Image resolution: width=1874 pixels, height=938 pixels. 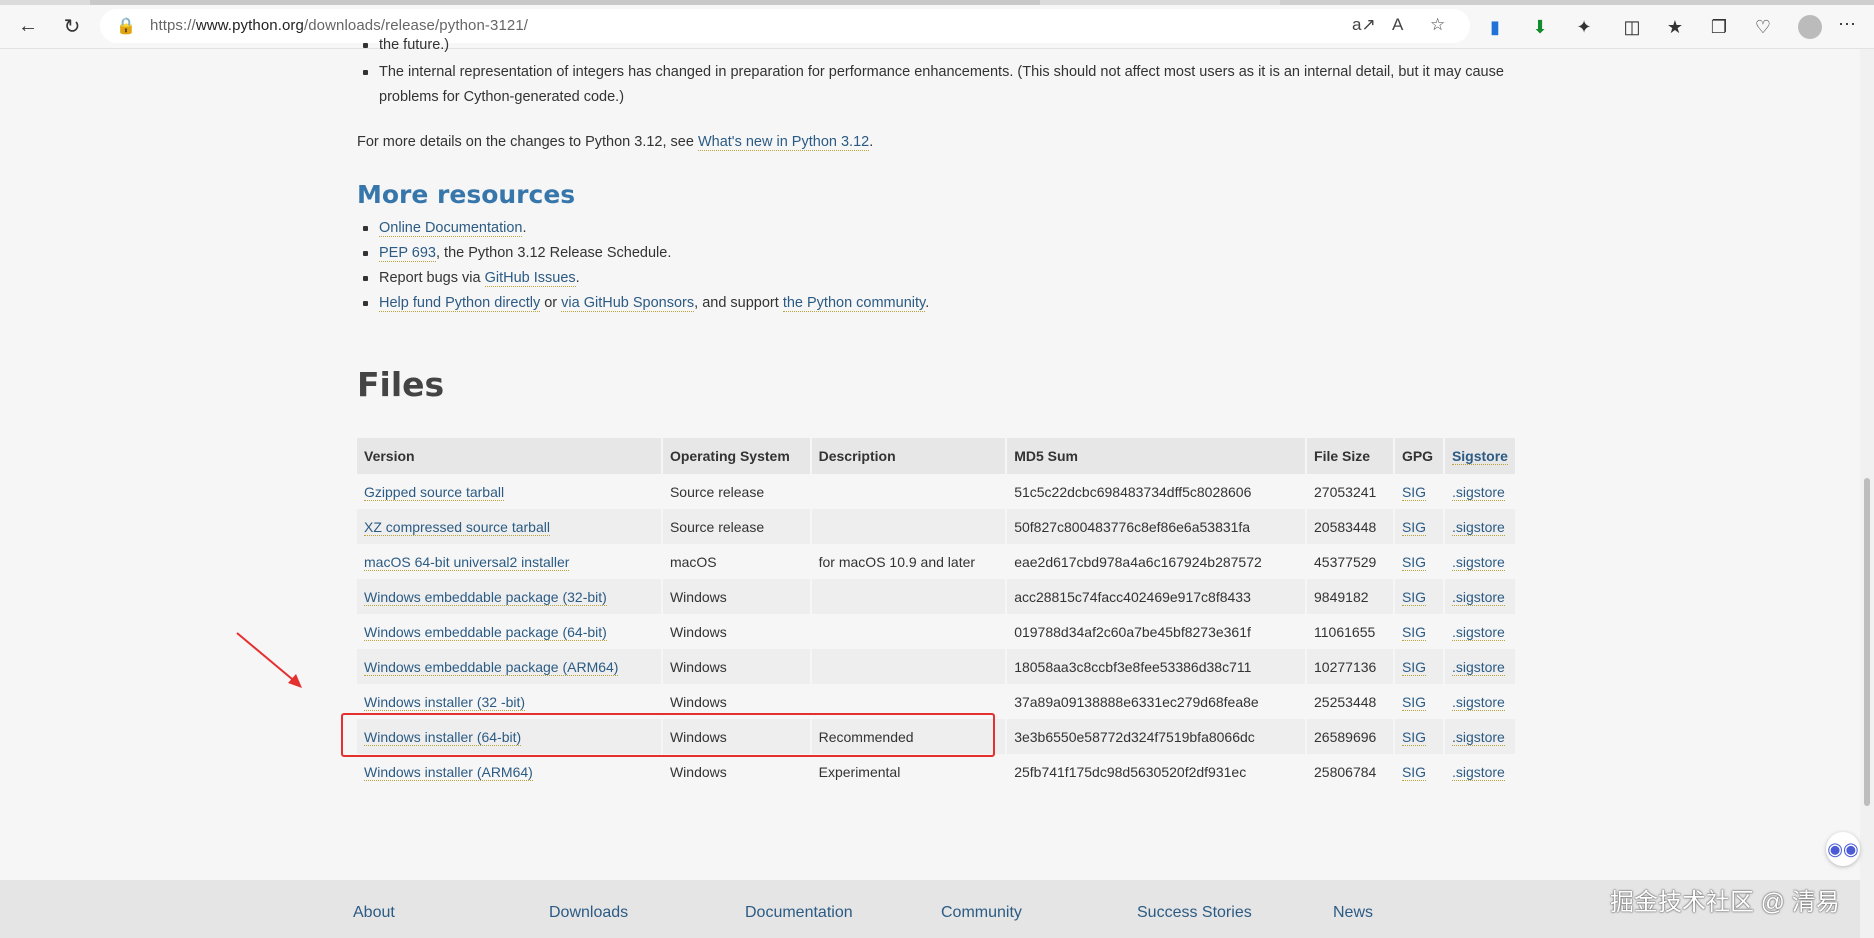 I want to click on support-text: , and support, so click(x=738, y=303).